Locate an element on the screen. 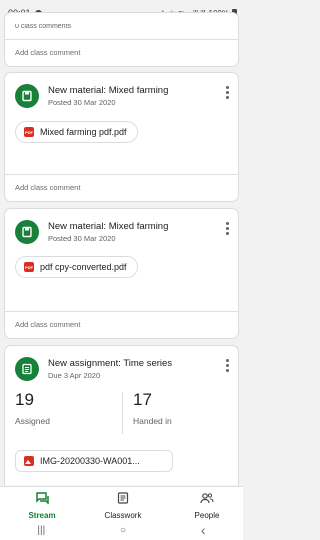 The width and height of the screenshot is (320, 540). assigned-count: 19 is located at coordinates (24, 399).